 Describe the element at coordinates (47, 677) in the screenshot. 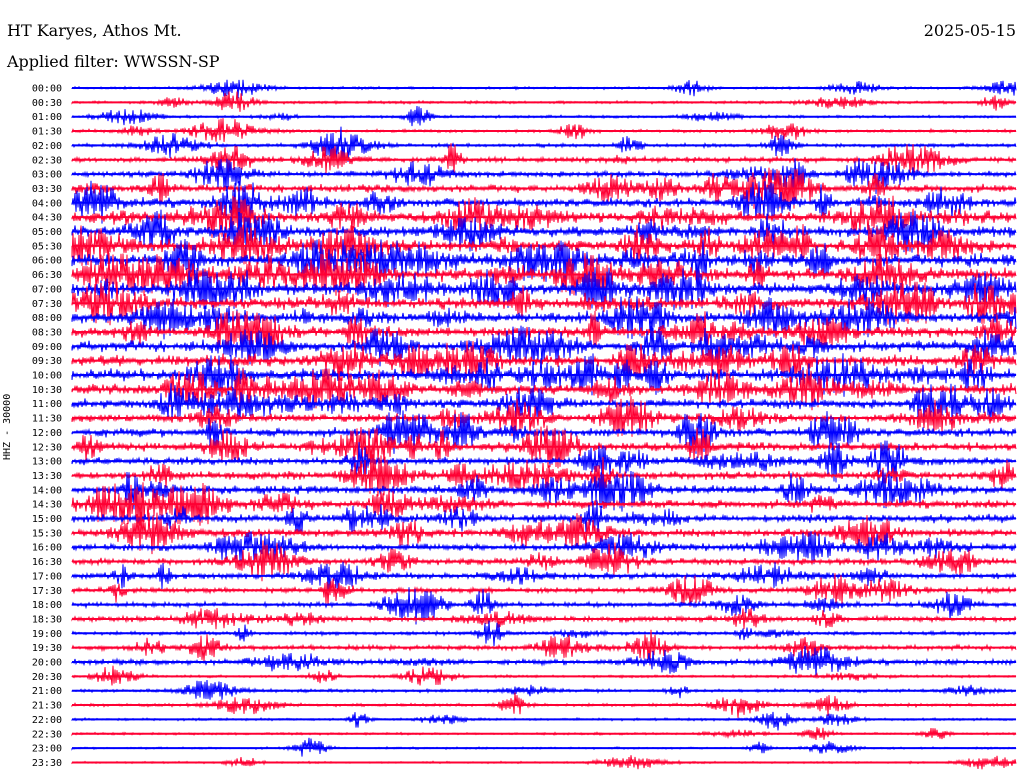

I see `time-tick-label: 20:30` at that location.